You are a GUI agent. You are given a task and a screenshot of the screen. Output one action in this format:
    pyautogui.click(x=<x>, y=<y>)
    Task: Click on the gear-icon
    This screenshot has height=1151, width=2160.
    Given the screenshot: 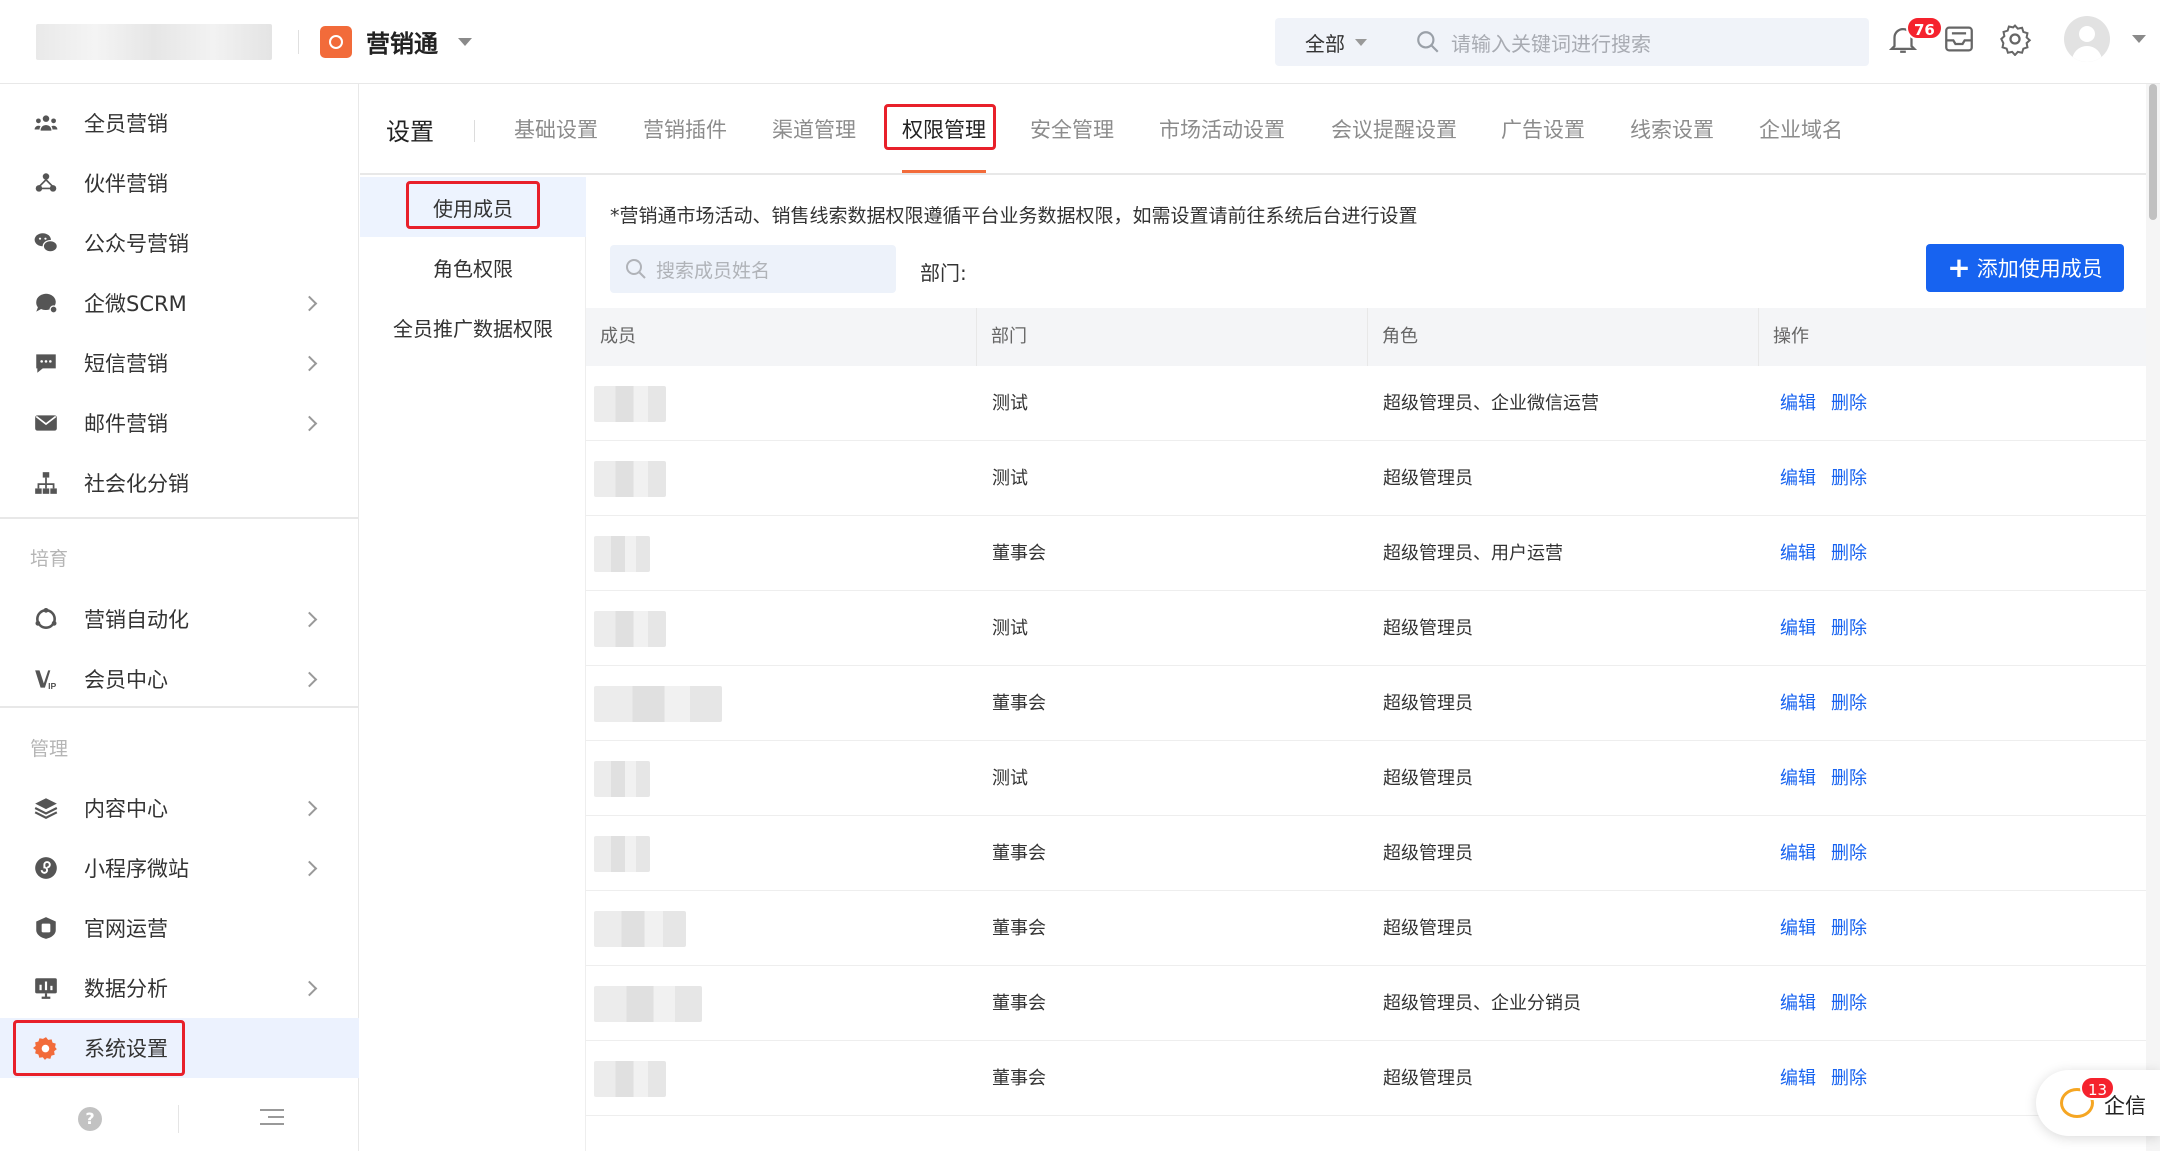 What is the action you would take?
    pyautogui.click(x=2016, y=40)
    